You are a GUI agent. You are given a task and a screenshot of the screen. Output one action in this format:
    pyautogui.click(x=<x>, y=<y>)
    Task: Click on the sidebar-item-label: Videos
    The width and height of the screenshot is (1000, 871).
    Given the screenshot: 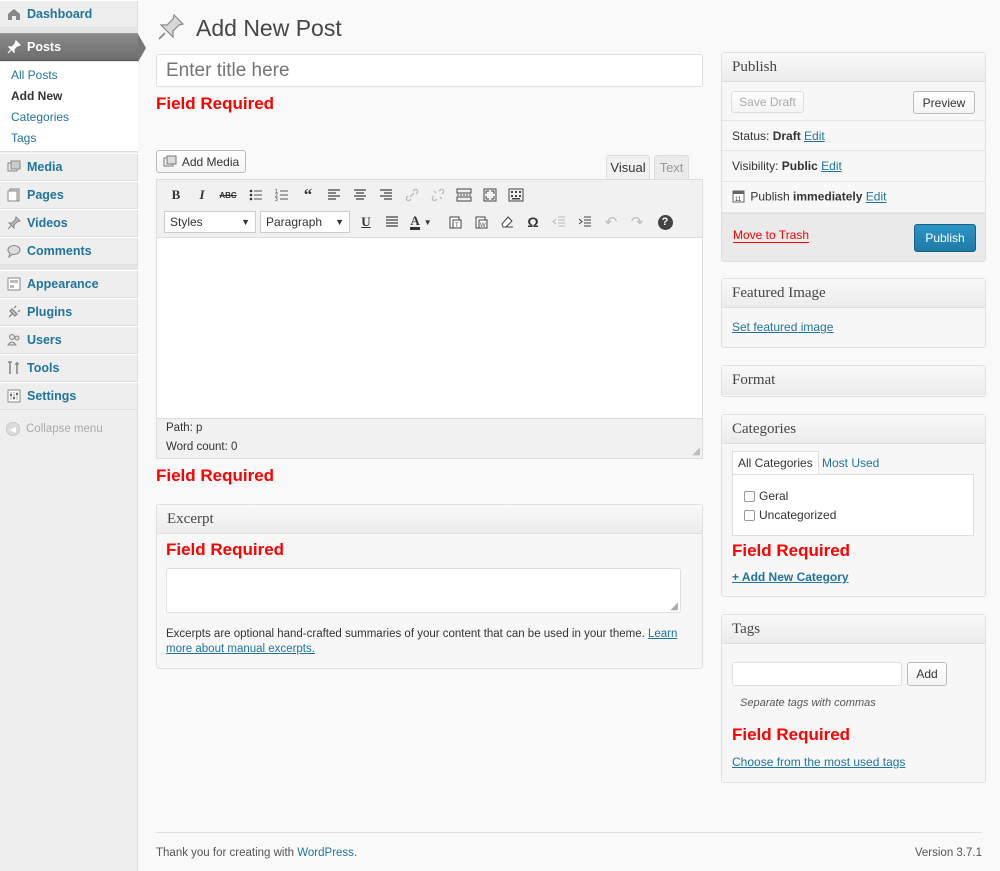 What is the action you would take?
    pyautogui.click(x=47, y=223)
    